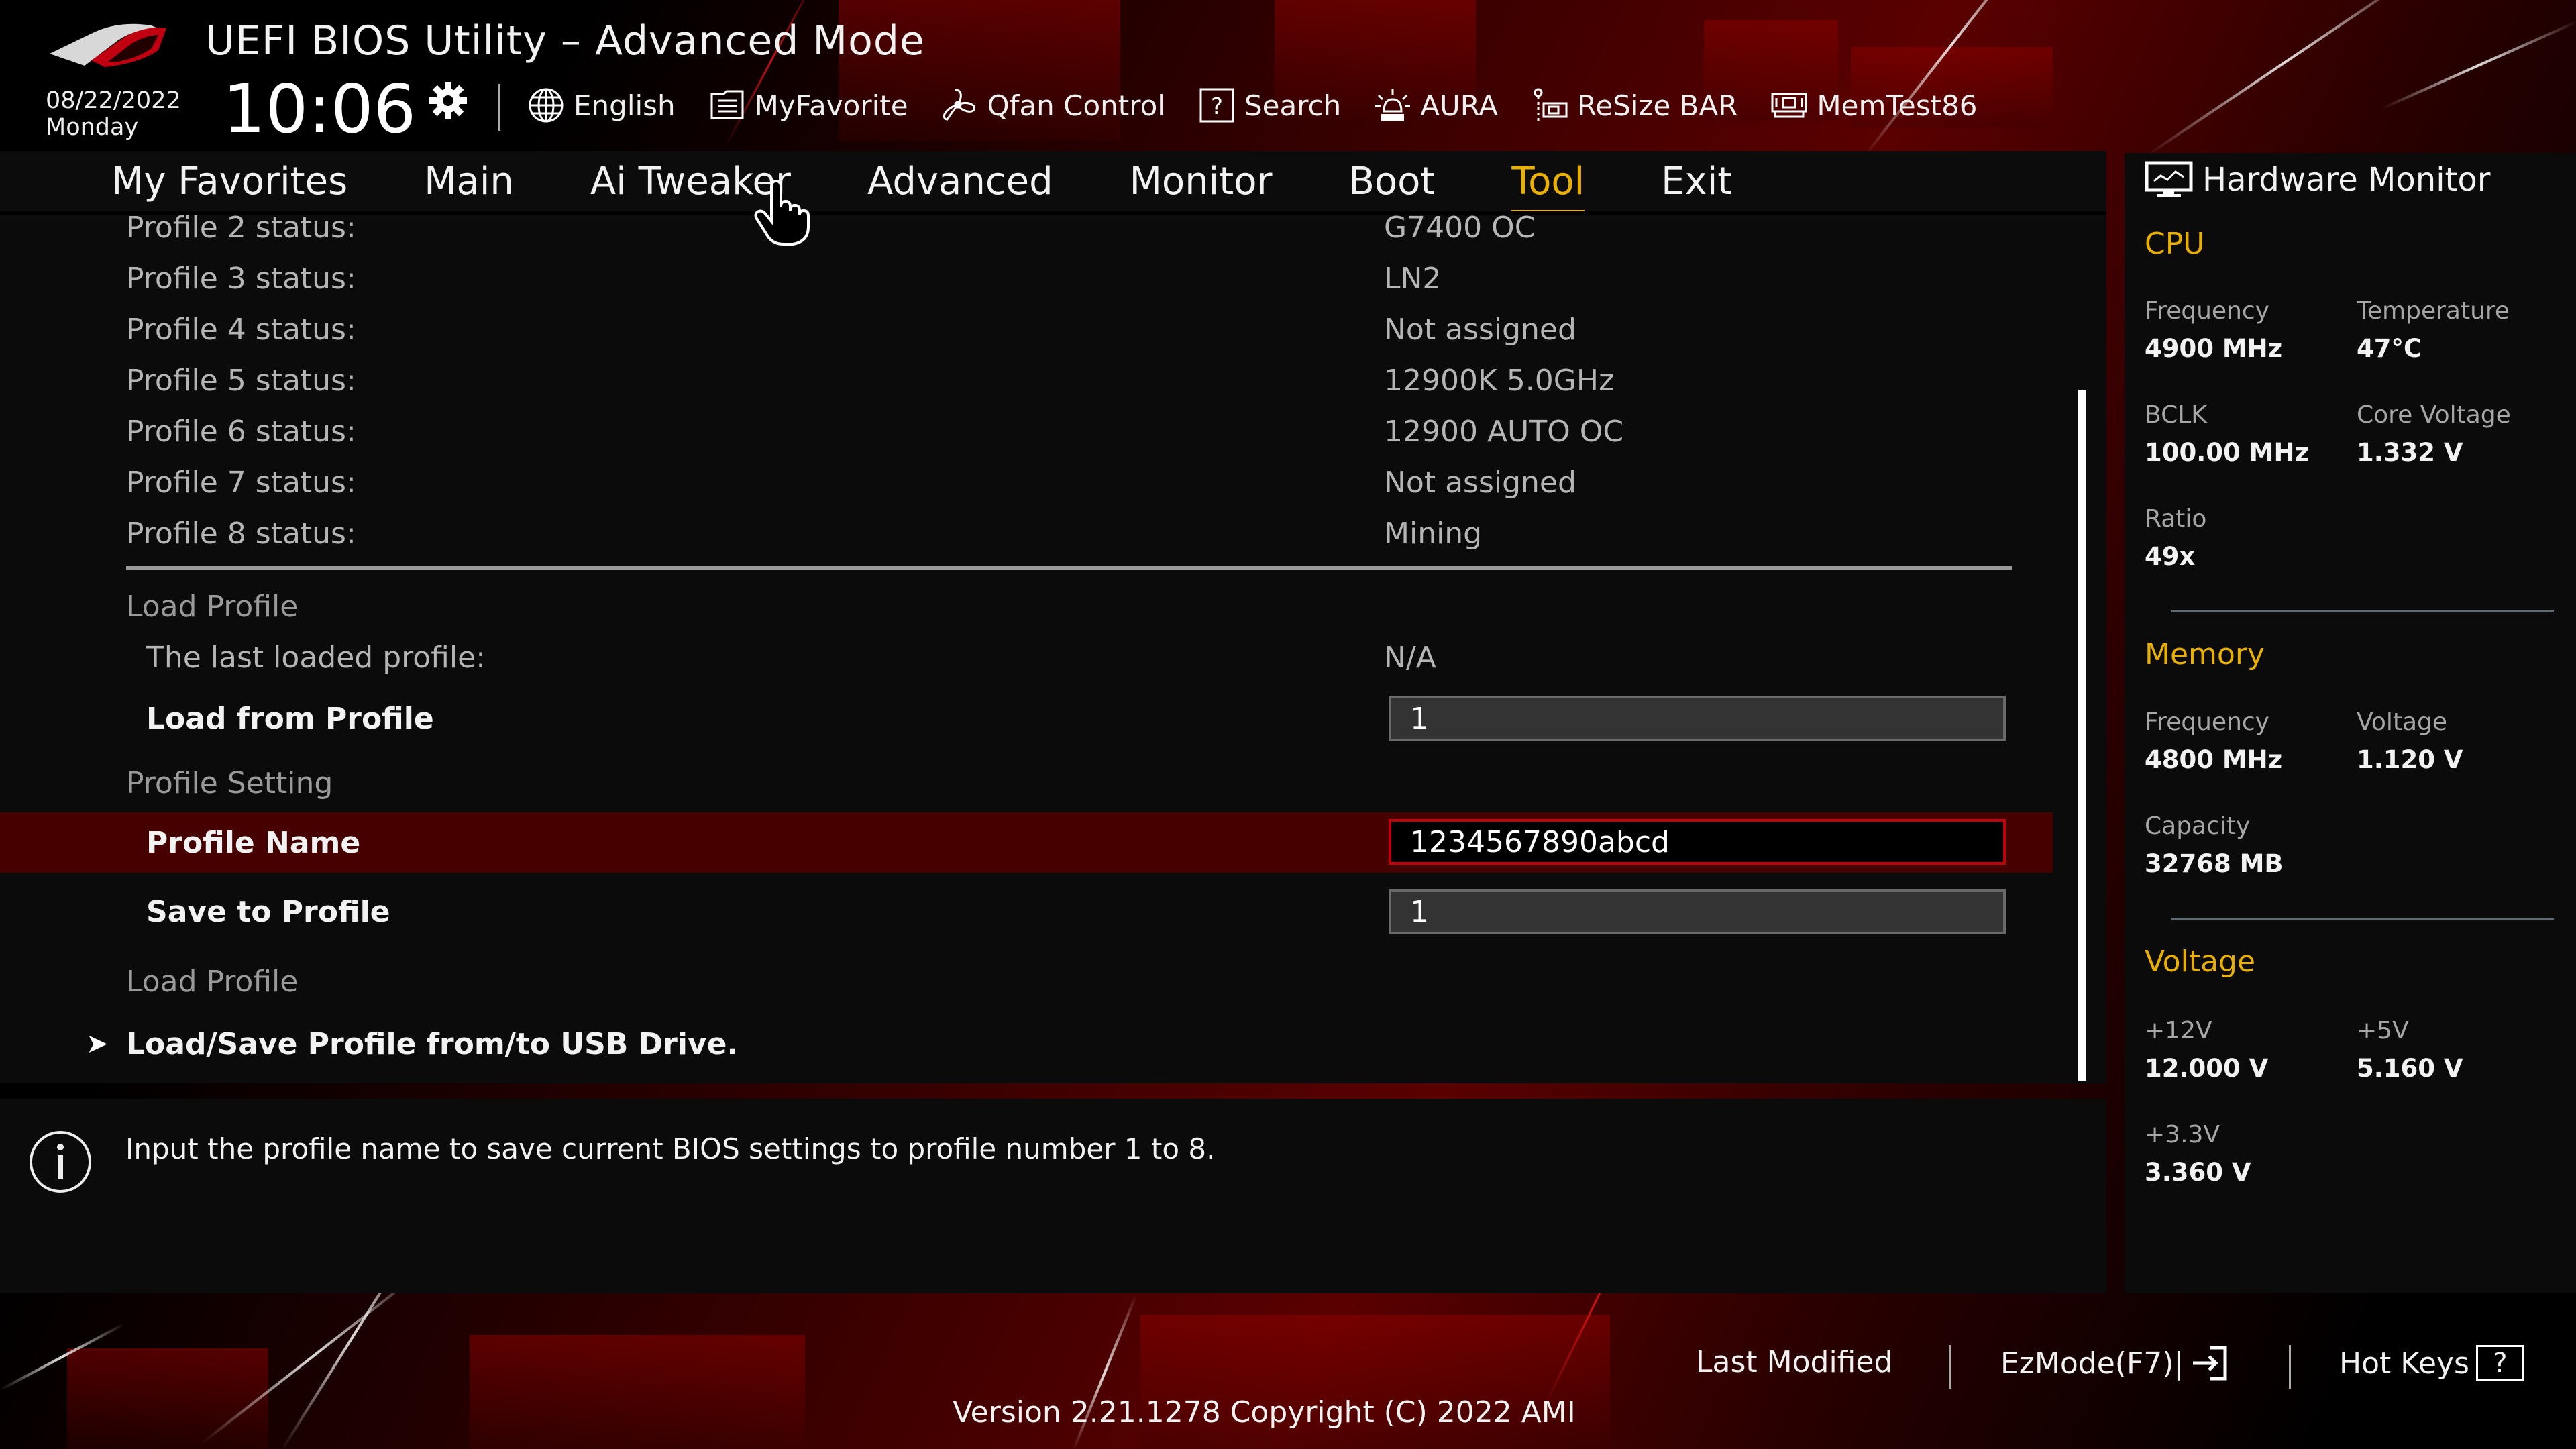 Image resolution: width=2576 pixels, height=1449 pixels. What do you see at coordinates (290, 718) in the screenshot?
I see `load-from-profile-label: Load from Profile` at bounding box center [290, 718].